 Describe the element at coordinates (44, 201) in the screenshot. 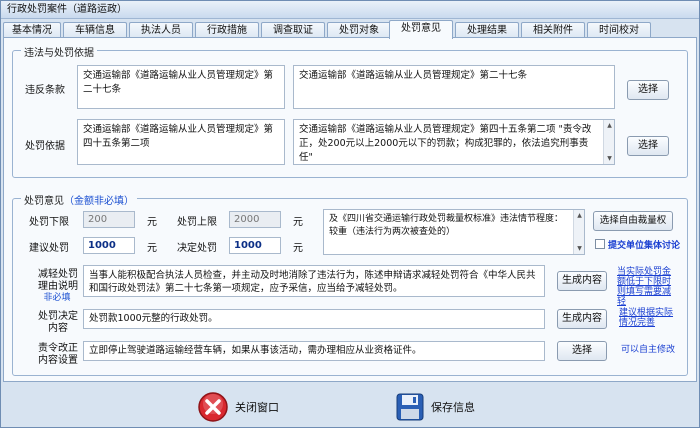

I see `opinion-legend-title: 处罚意见` at that location.